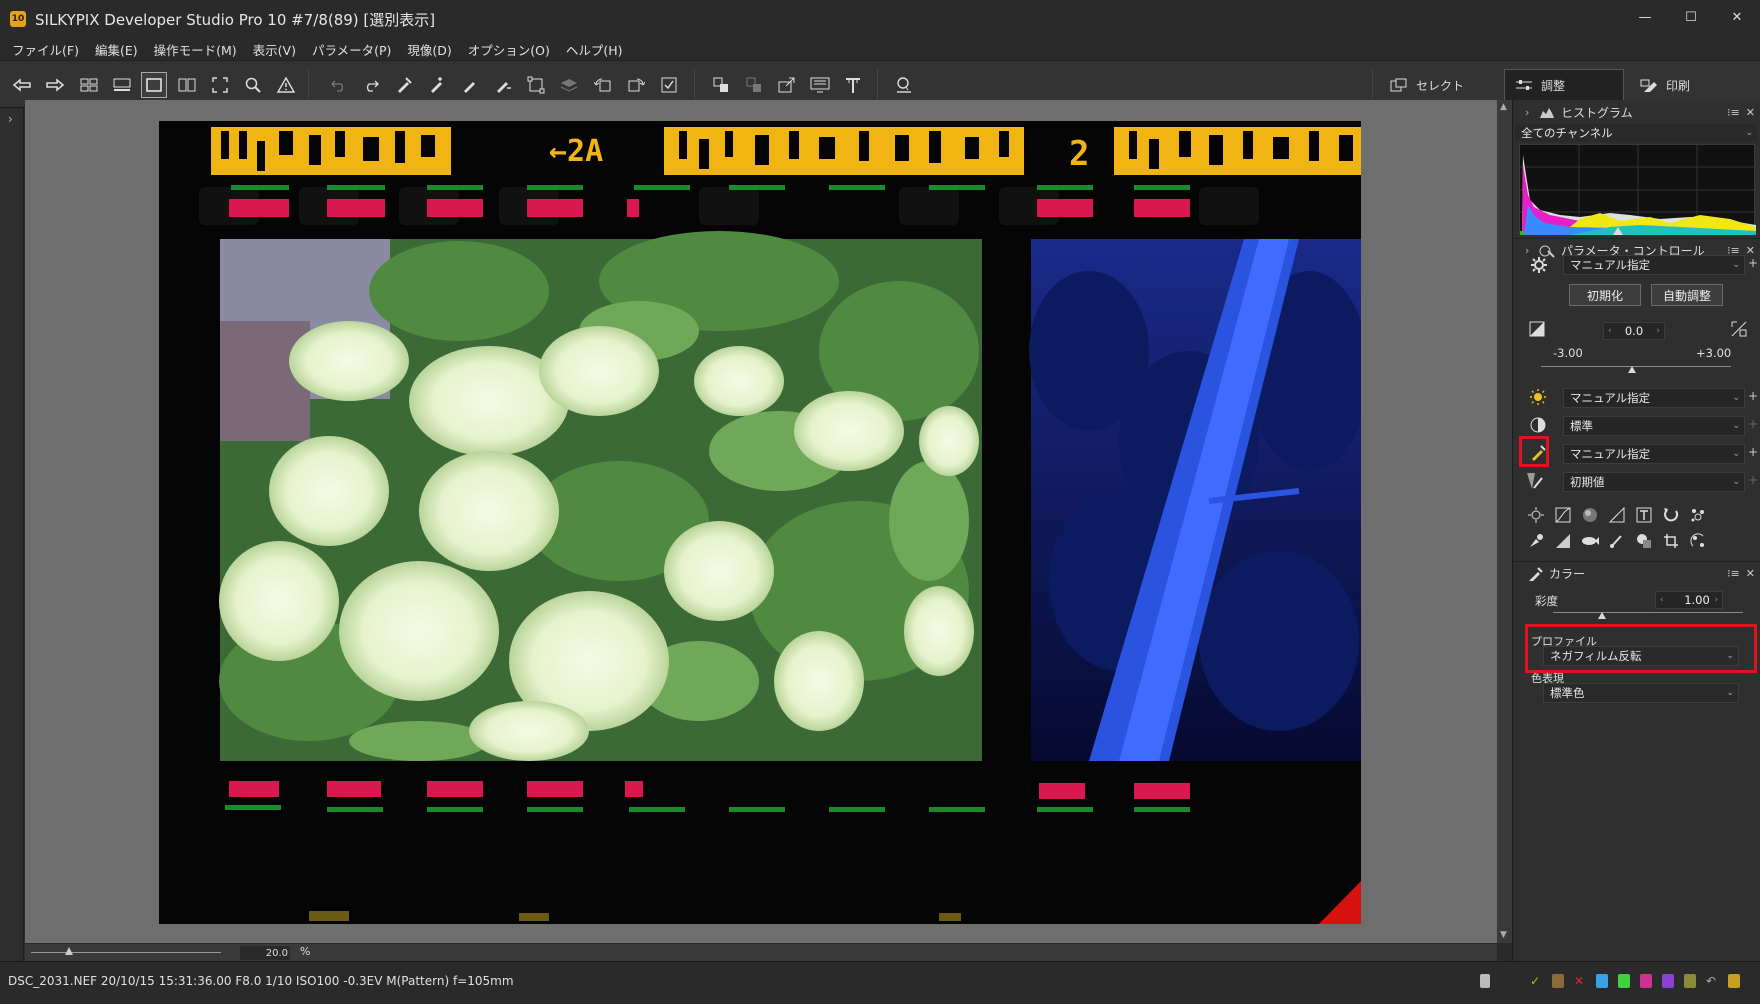 The image size is (1760, 1004). What do you see at coordinates (274, 49) in the screenshot?
I see `menu-view: 表示(V)` at bounding box center [274, 49].